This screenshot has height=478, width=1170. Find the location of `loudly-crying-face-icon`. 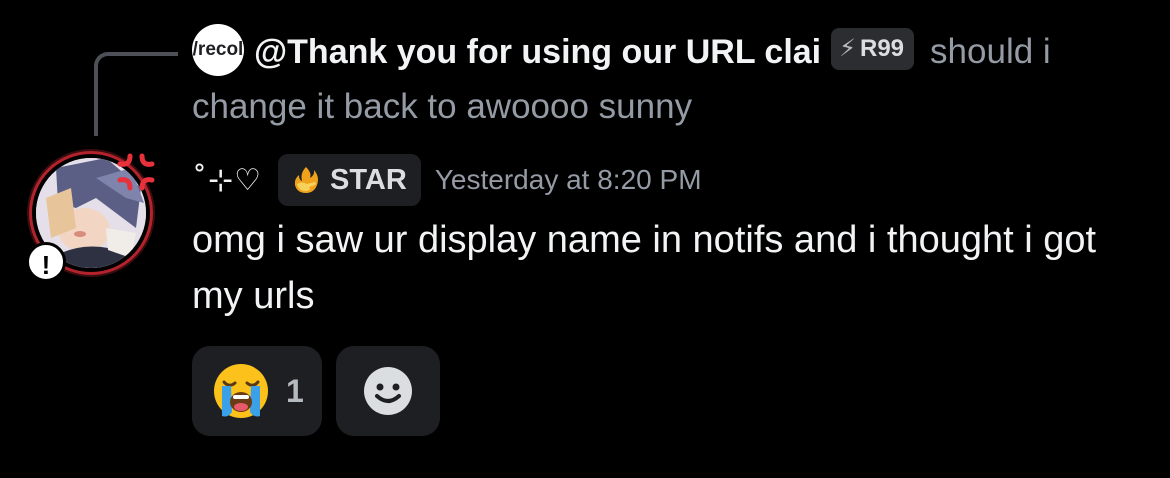

loudly-crying-face-icon is located at coordinates (241, 391).